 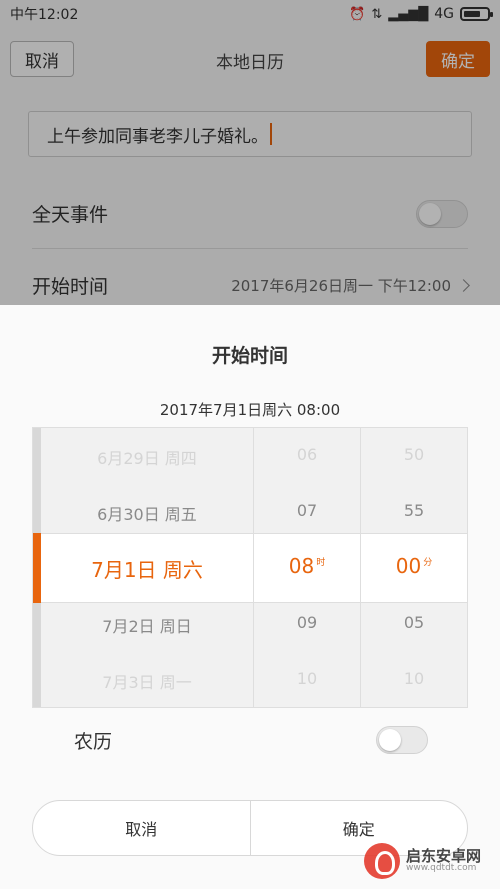 I want to click on lunar-toggle, so click(x=402, y=740).